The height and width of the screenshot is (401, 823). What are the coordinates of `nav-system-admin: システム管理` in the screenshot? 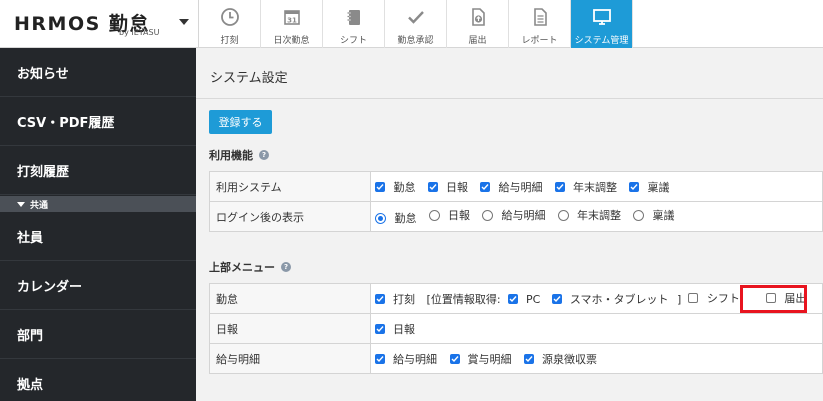 It's located at (602, 24).